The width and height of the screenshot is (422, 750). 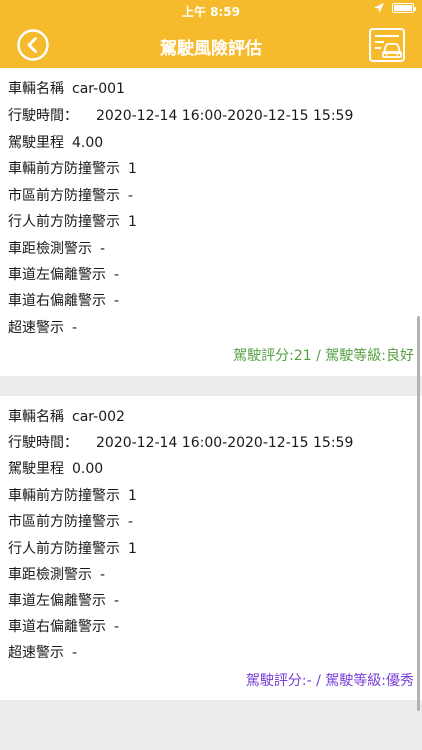 I want to click on status-time: 上午 8:59, so click(x=211, y=12).